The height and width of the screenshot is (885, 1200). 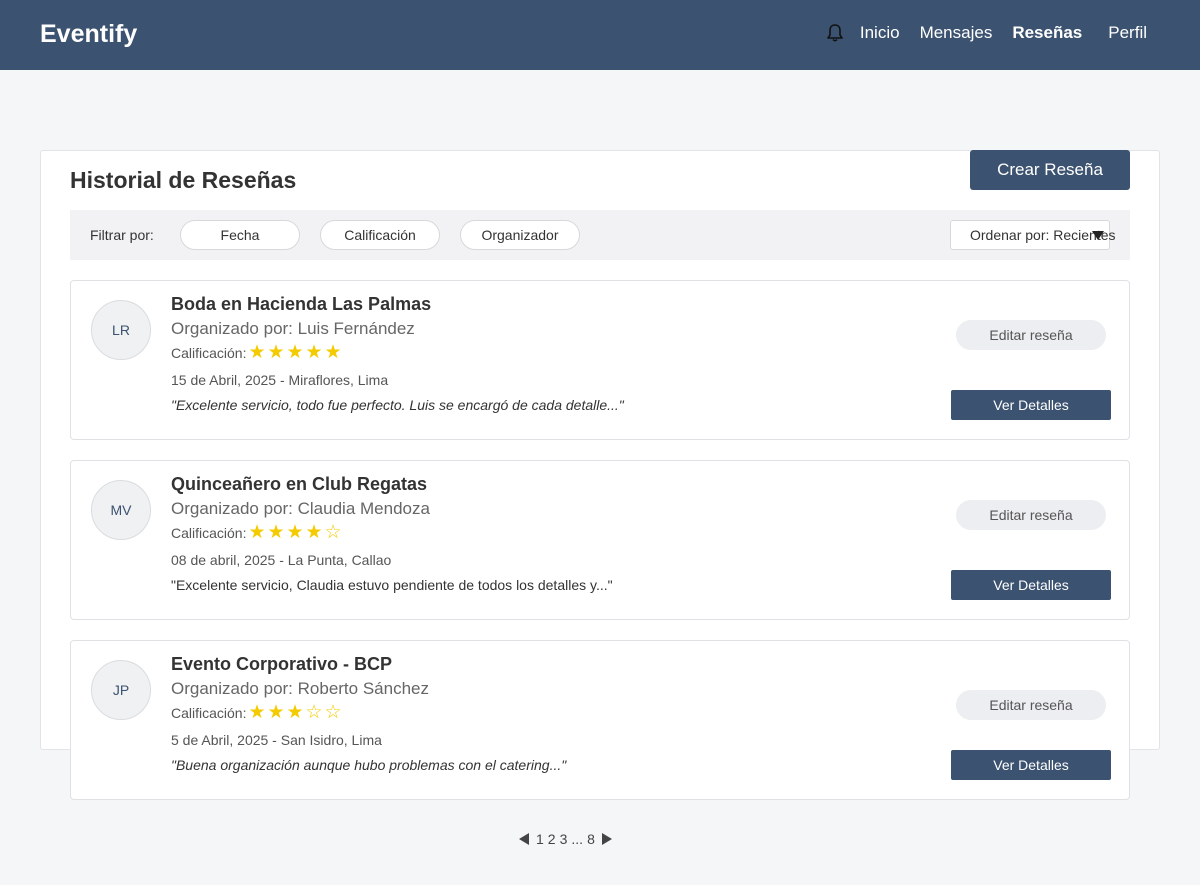 I want to click on avatar: MV, so click(x=121, y=510).